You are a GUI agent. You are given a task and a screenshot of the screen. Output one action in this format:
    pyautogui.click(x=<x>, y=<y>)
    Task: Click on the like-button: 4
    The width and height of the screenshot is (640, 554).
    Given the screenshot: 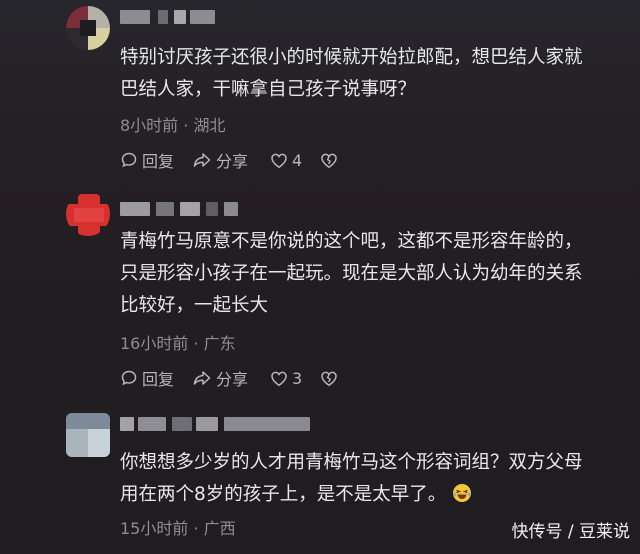 What is the action you would take?
    pyautogui.click(x=286, y=160)
    